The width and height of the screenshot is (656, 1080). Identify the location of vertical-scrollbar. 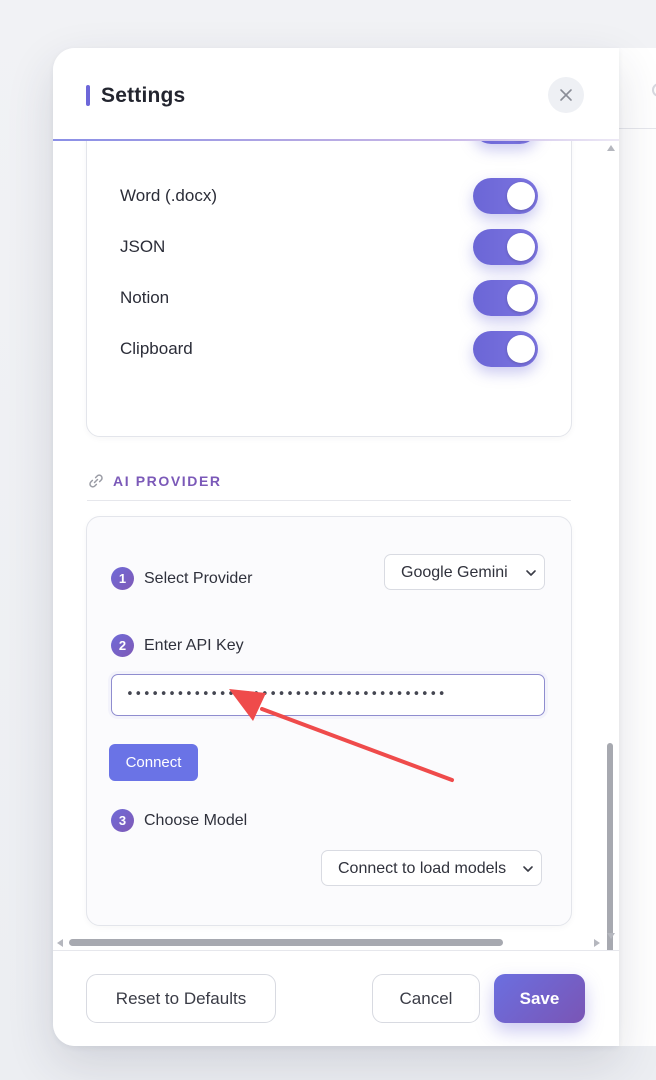
(610, 555).